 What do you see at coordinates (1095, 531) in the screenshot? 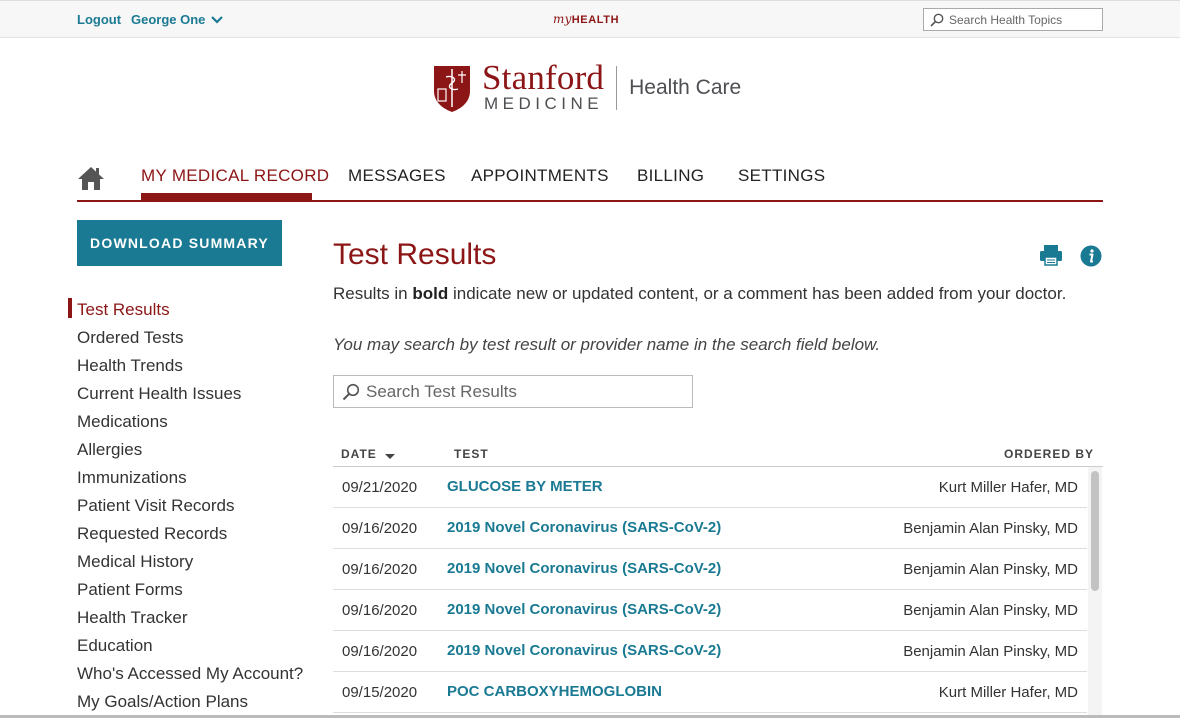
I see `scrollbar-thumb` at bounding box center [1095, 531].